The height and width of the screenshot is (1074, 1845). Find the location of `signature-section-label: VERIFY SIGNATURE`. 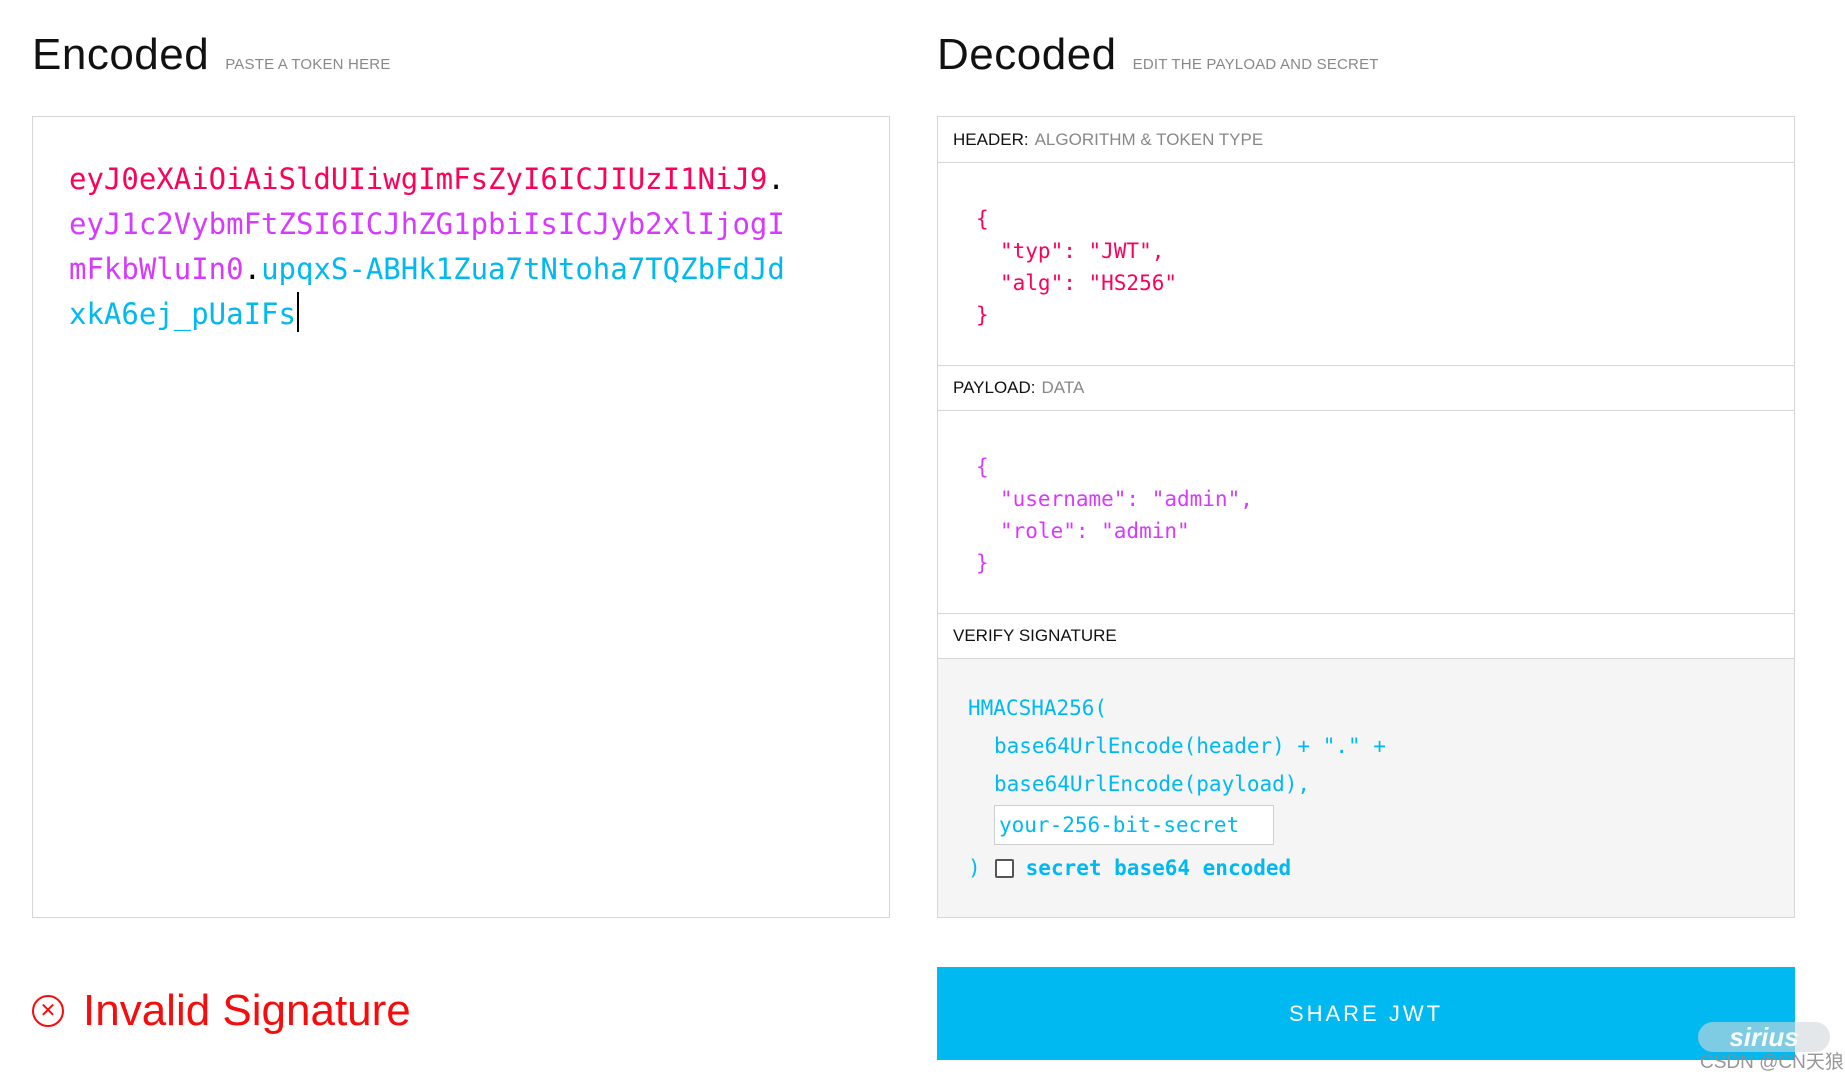

signature-section-label: VERIFY SIGNATURE is located at coordinates (1035, 635).